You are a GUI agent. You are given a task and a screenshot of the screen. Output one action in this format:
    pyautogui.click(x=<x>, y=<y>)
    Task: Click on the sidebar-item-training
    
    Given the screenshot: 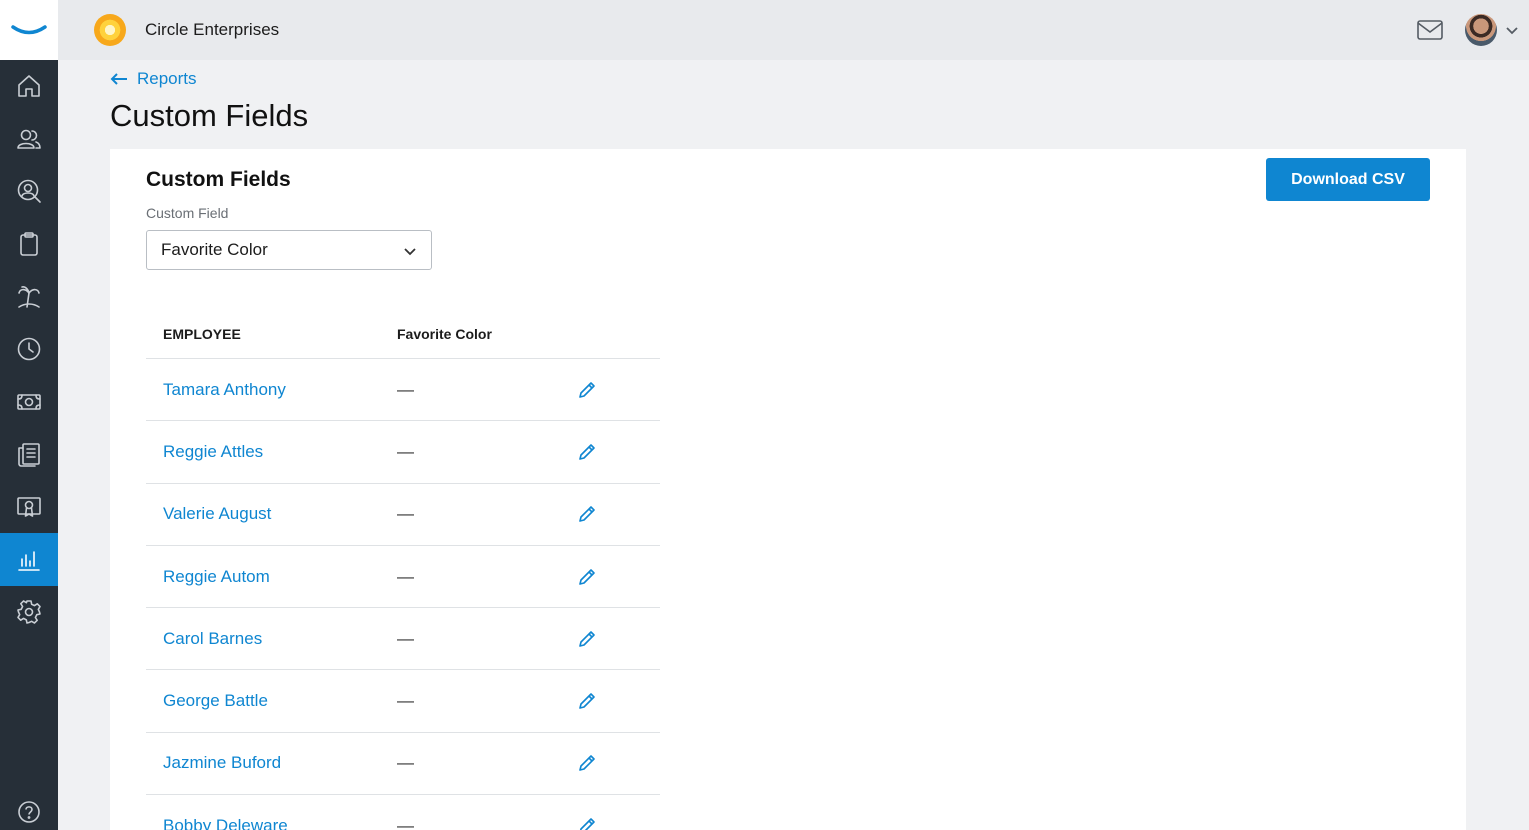 What is the action you would take?
    pyautogui.click(x=29, y=507)
    